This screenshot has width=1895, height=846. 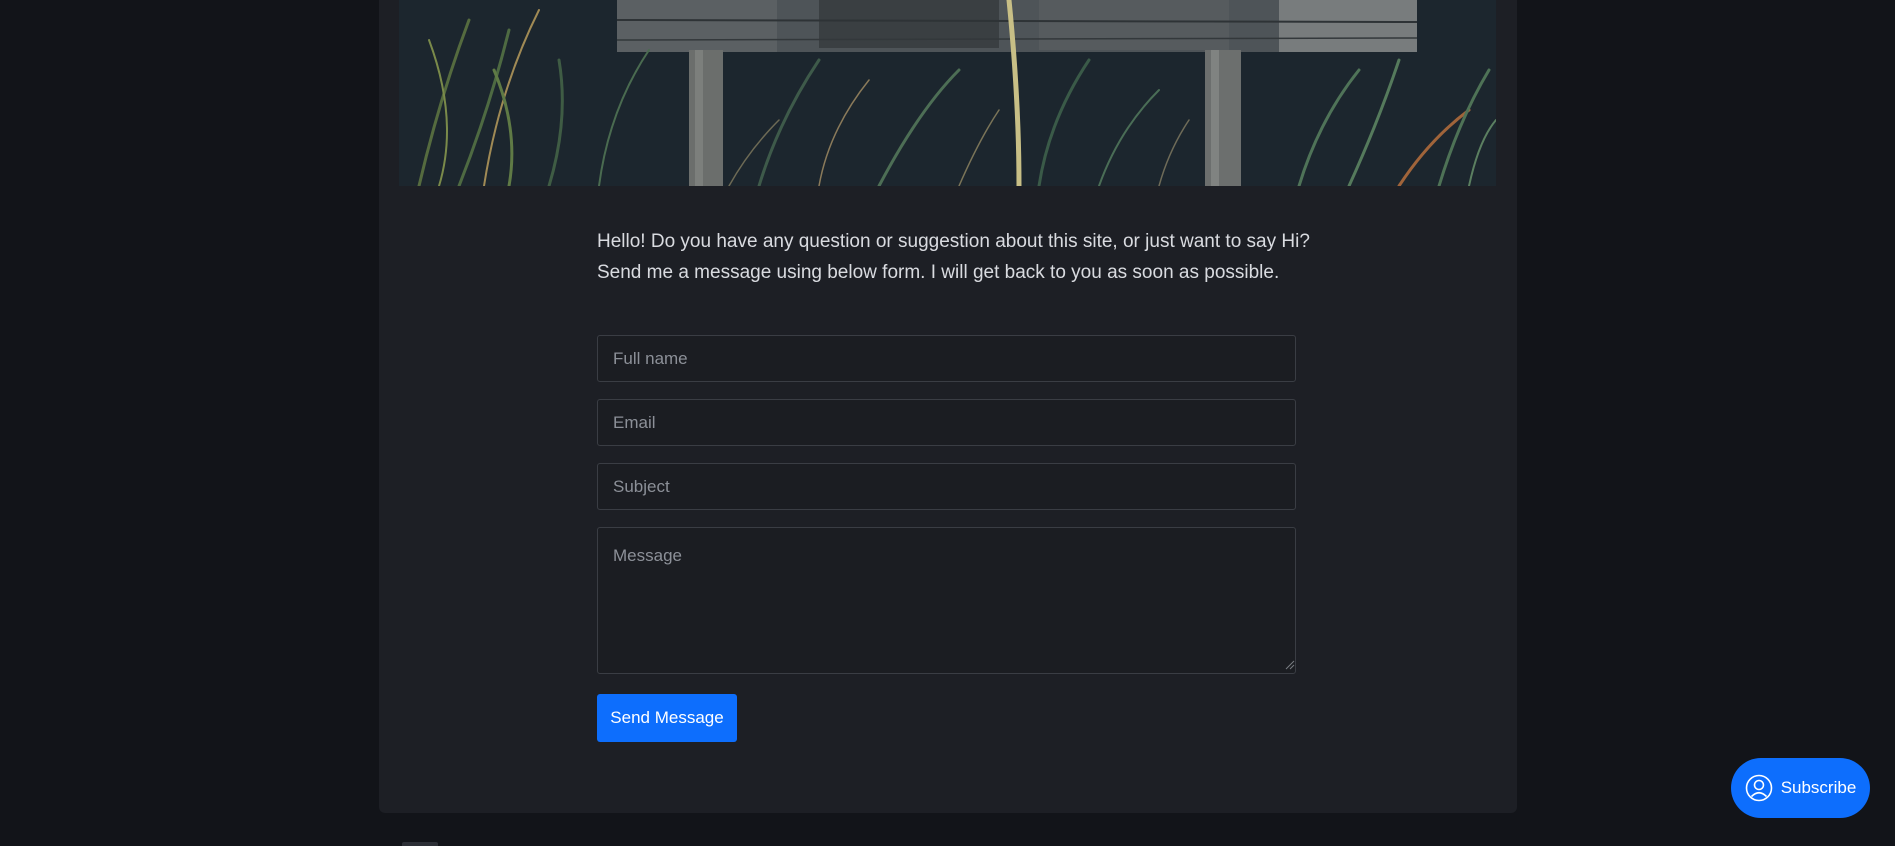 I want to click on footer-element, so click(x=420, y=844).